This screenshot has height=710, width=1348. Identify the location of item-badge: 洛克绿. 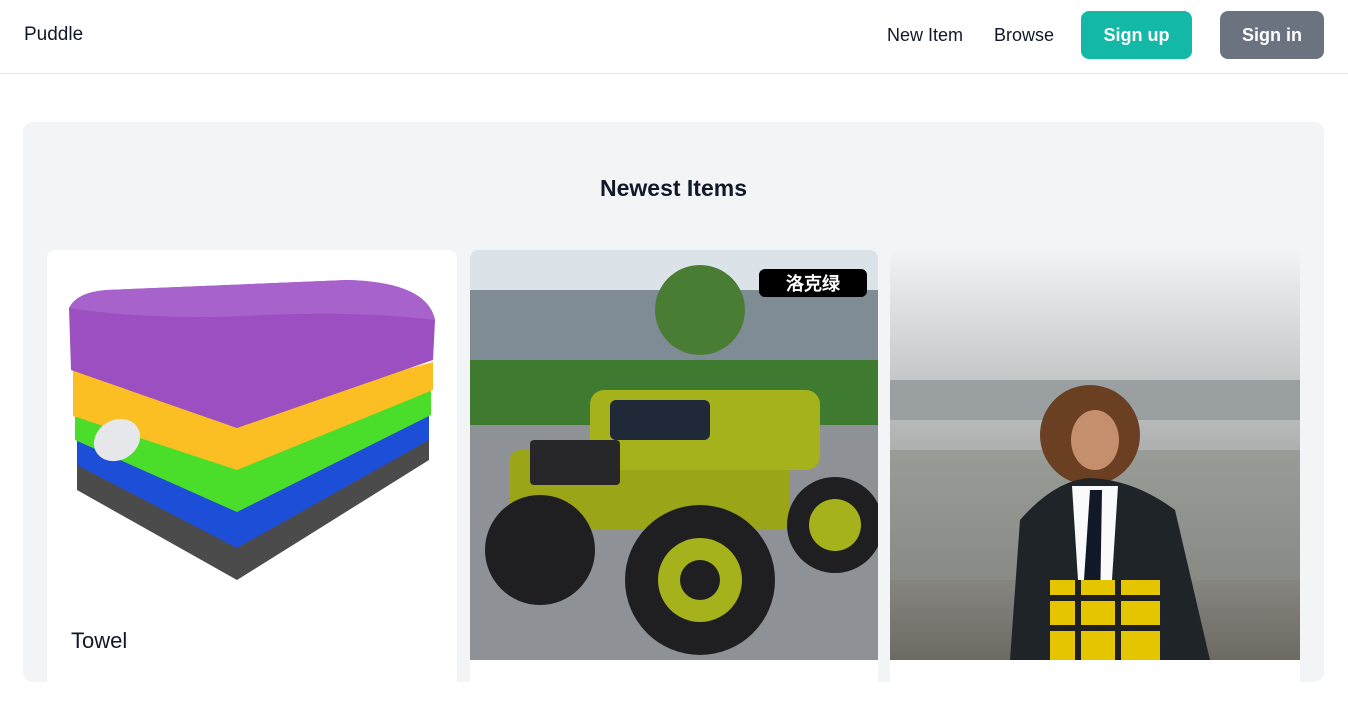
(813, 283).